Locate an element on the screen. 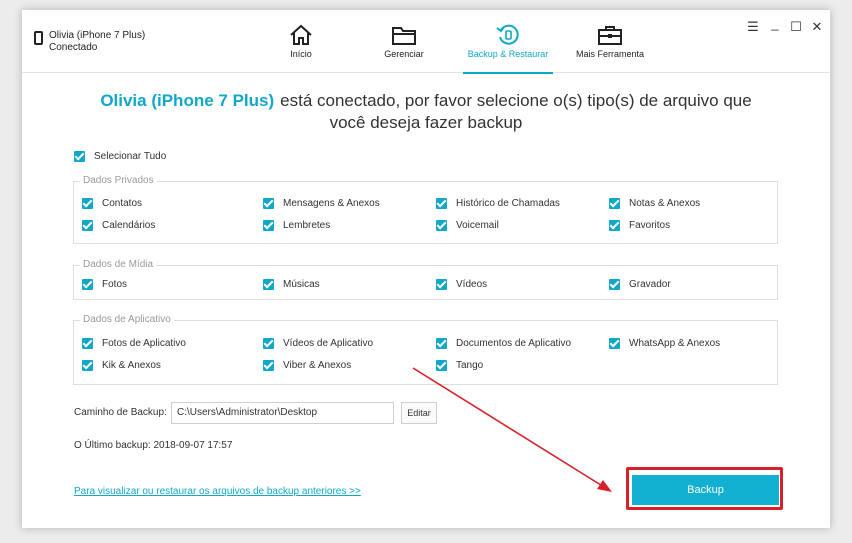 The width and height of the screenshot is (852, 543). edit-path-button: Editar is located at coordinates (419, 413).